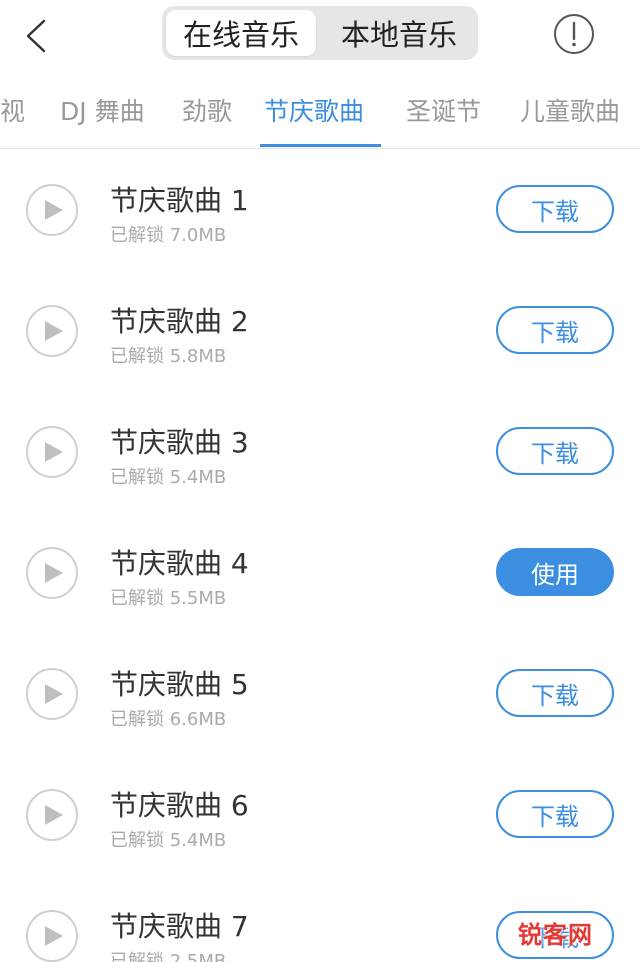  I want to click on song-title: 节庆歌曲 5, so click(179, 684).